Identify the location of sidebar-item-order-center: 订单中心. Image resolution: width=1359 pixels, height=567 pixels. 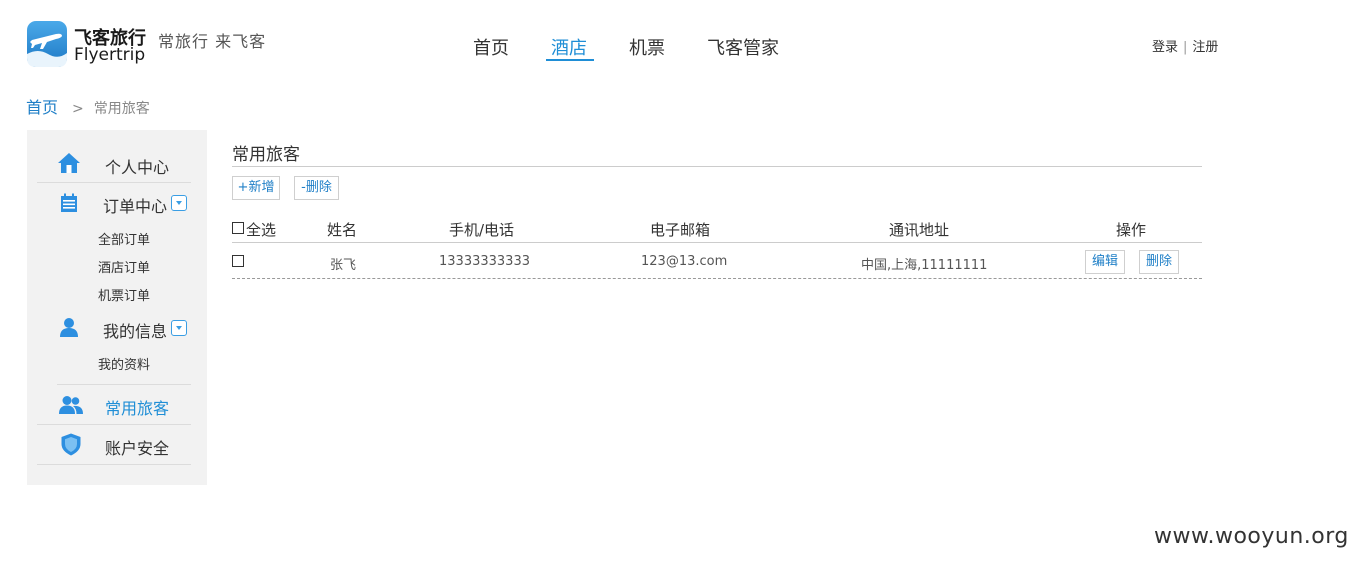
(114, 203).